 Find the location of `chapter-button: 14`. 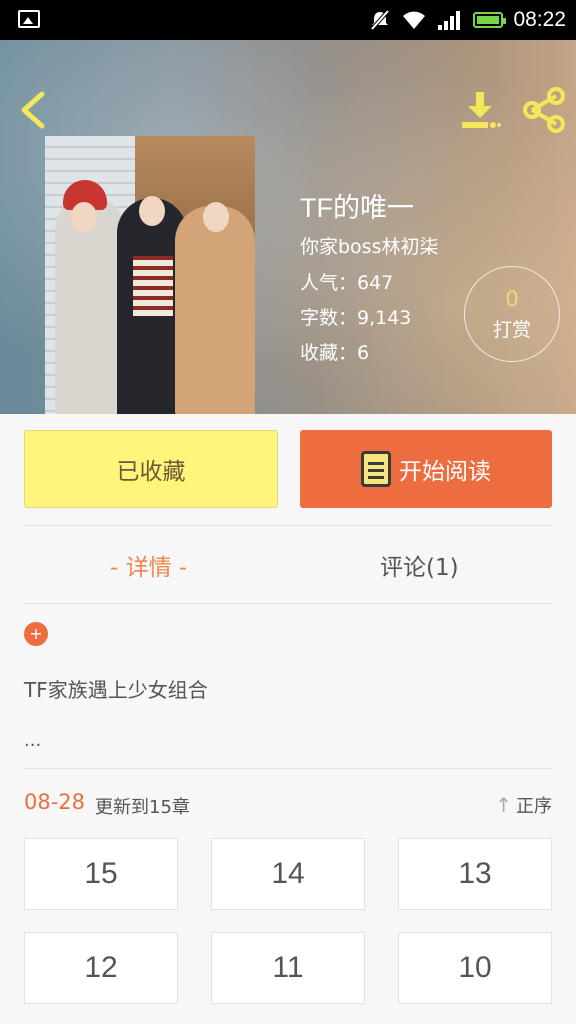

chapter-button: 14 is located at coordinates (288, 874).